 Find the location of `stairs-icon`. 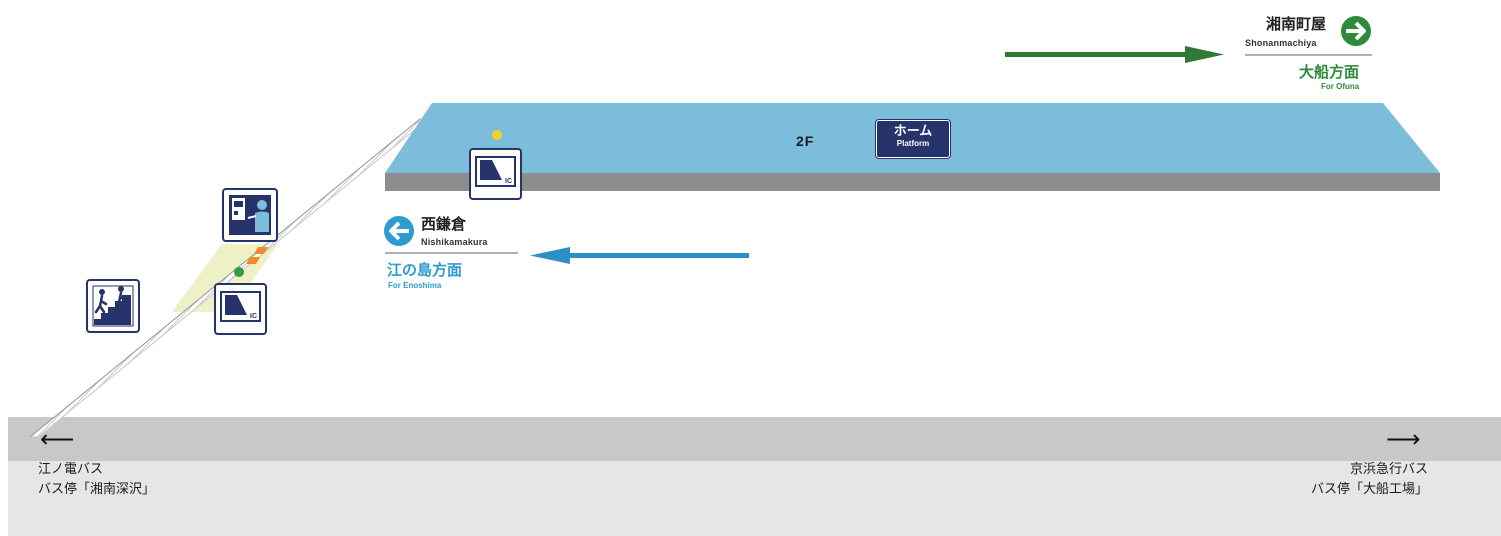

stairs-icon is located at coordinates (113, 306).